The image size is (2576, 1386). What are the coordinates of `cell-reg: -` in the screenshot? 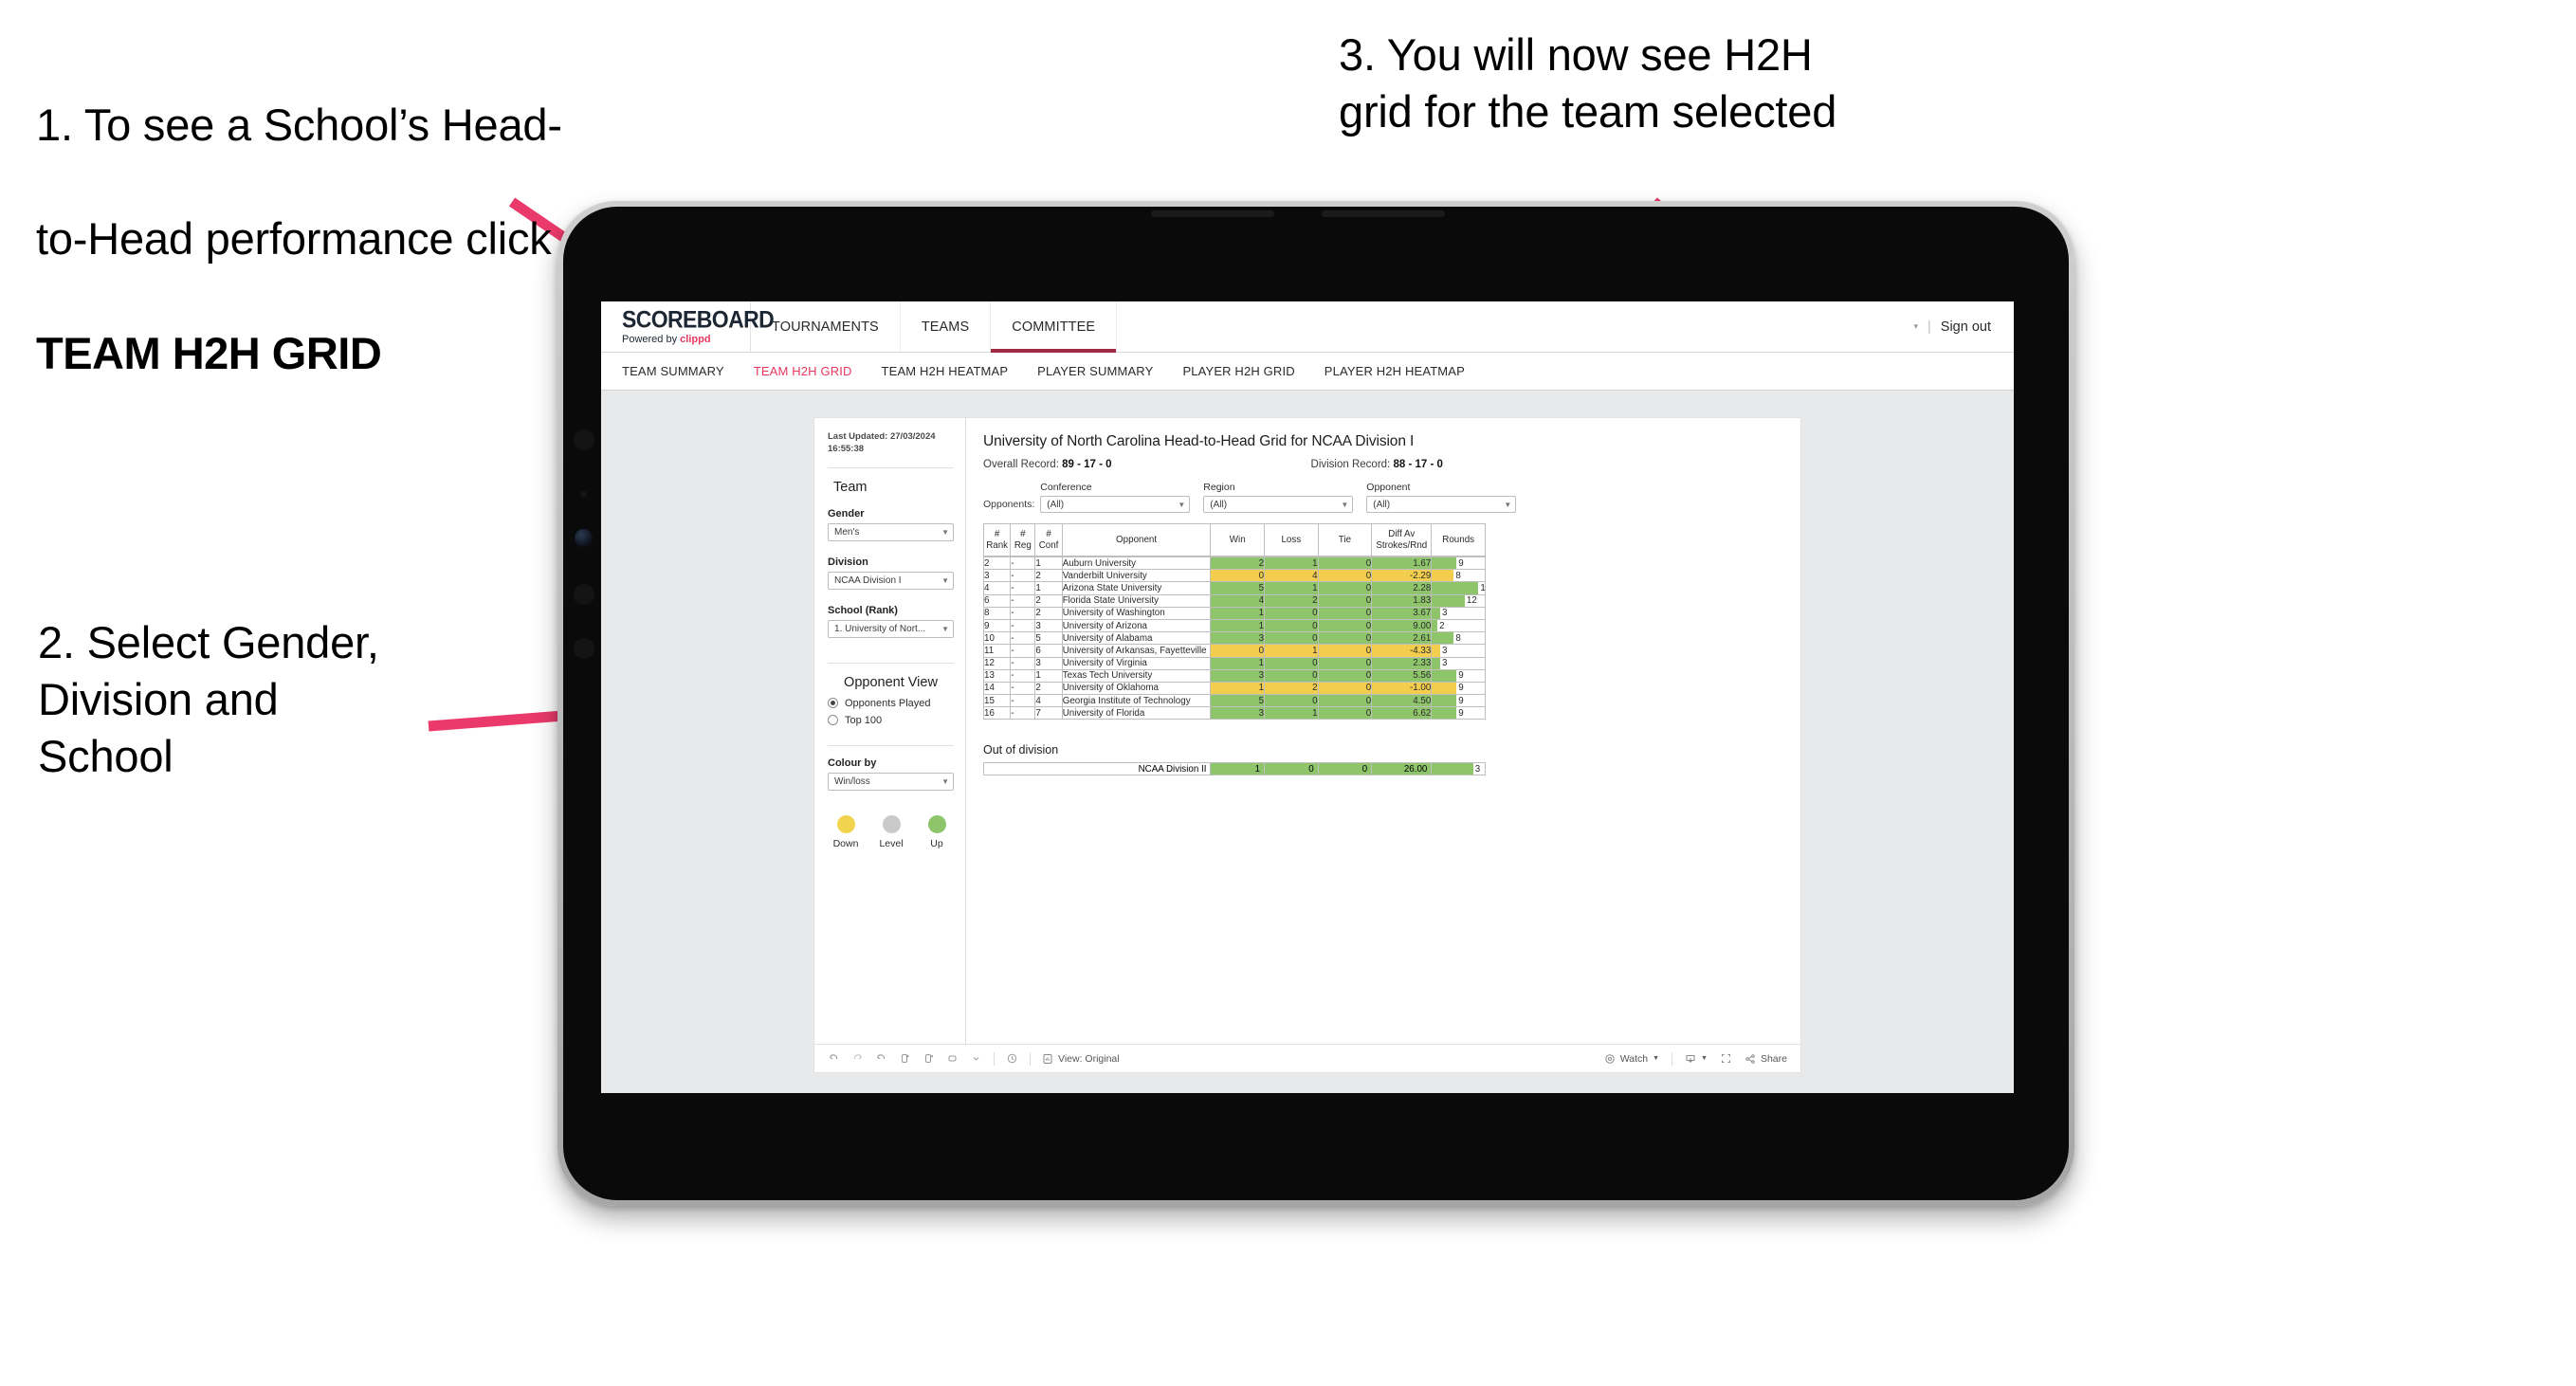 It's located at (1023, 651).